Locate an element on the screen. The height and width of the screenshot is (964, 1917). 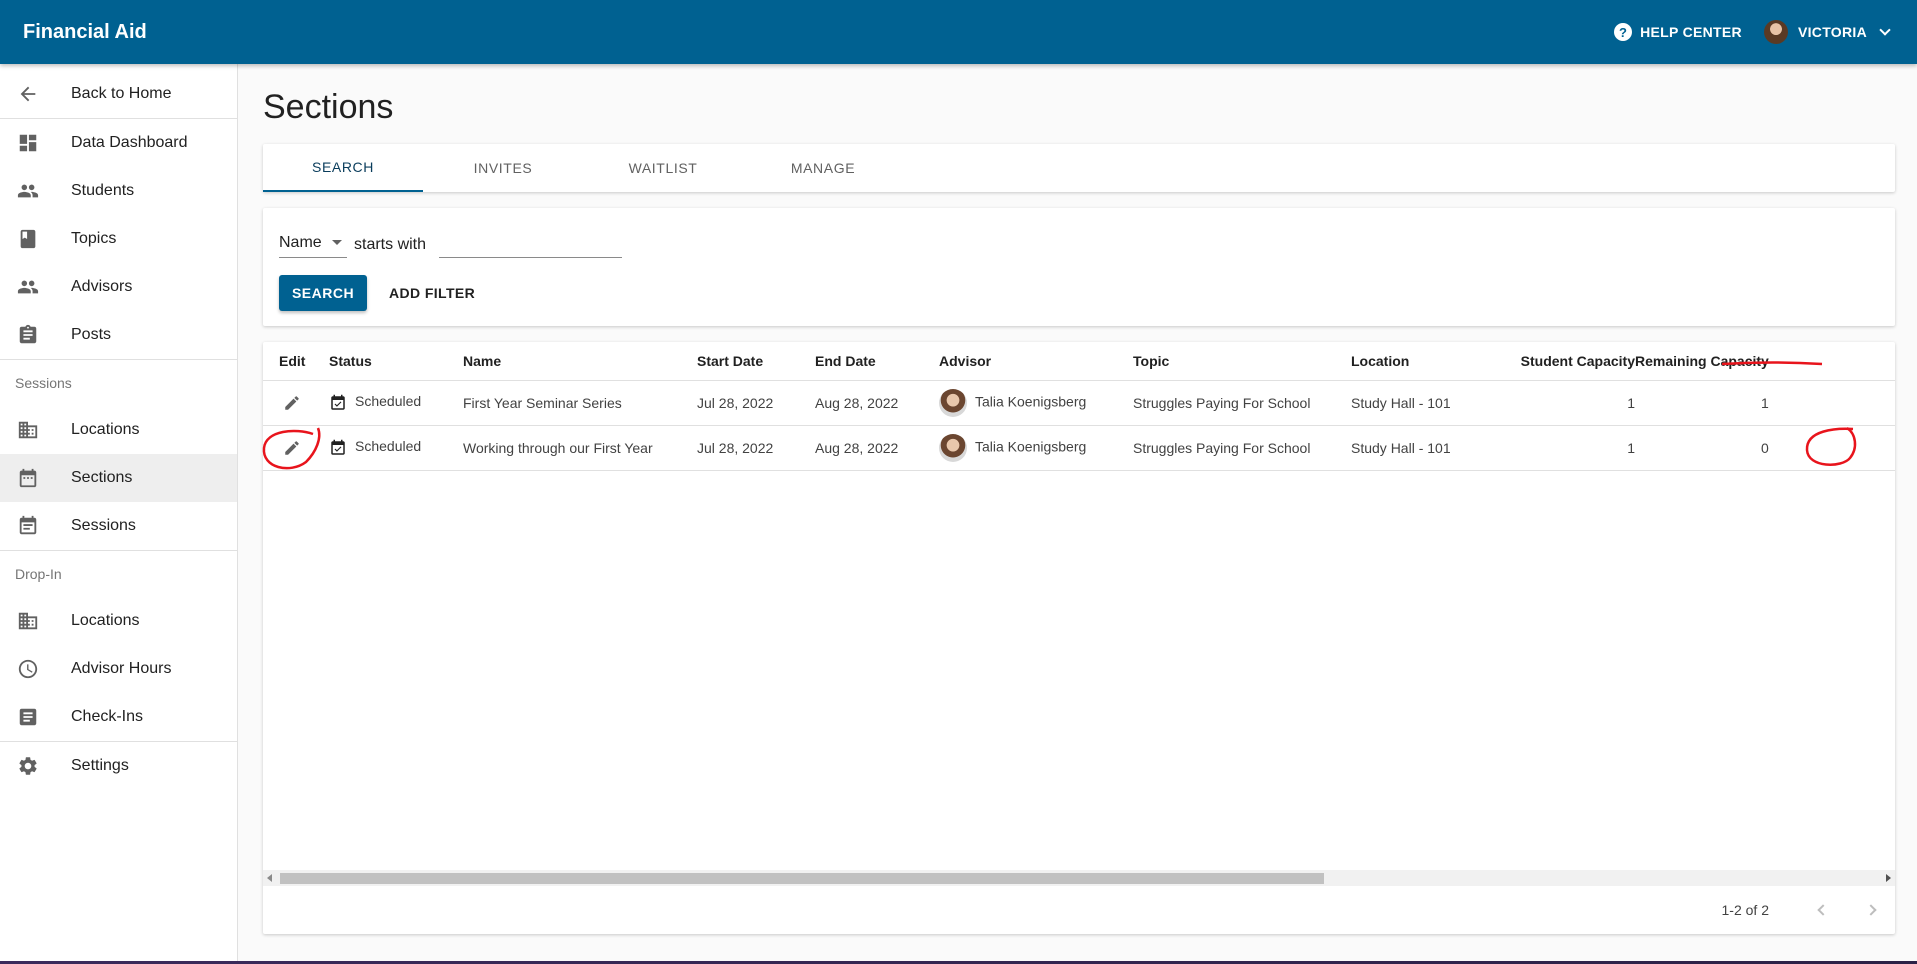
student-capacity: 1 is located at coordinates (1567, 447).